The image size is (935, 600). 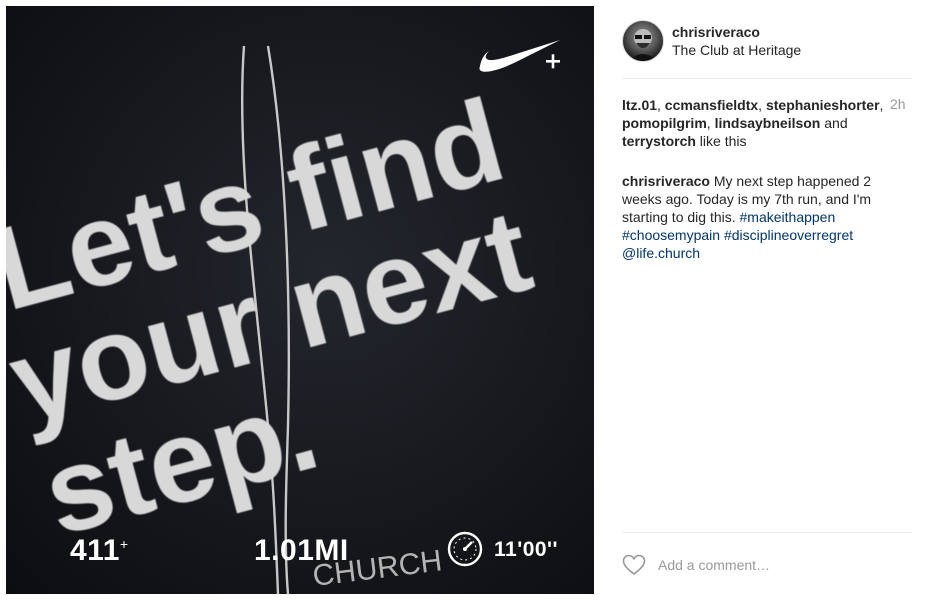 What do you see at coordinates (823, 105) in the screenshot?
I see `liker-link: stephanieshorter` at bounding box center [823, 105].